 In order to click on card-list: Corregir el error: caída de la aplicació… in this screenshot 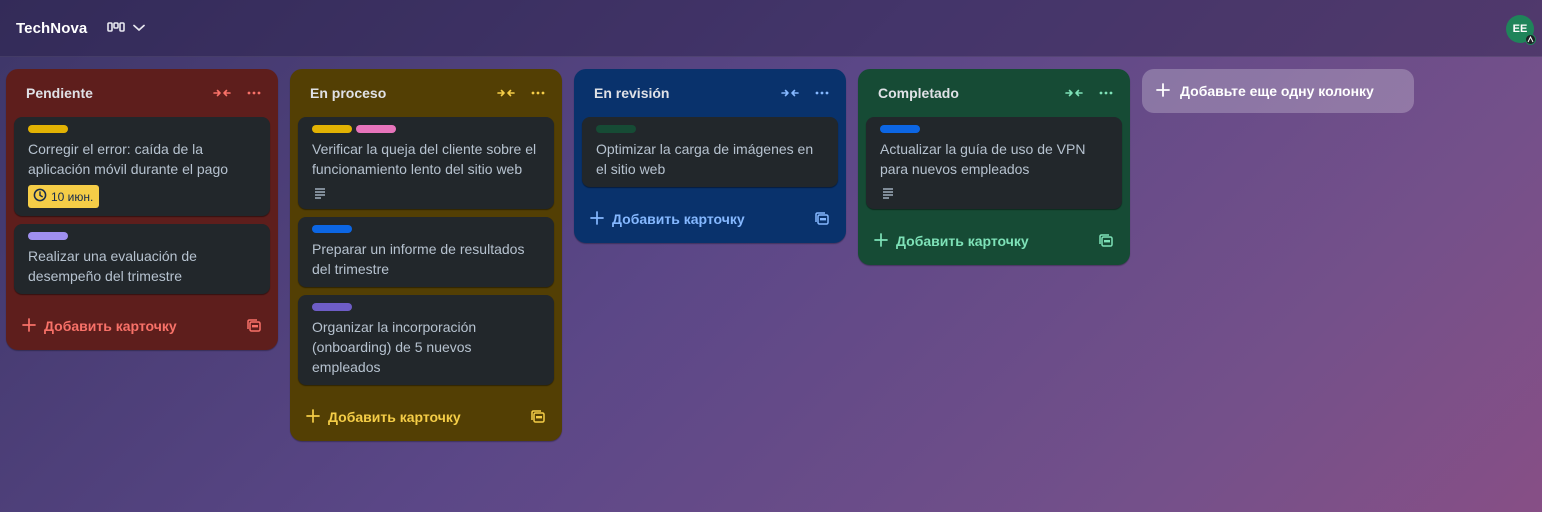, I will do `click(142, 205)`.